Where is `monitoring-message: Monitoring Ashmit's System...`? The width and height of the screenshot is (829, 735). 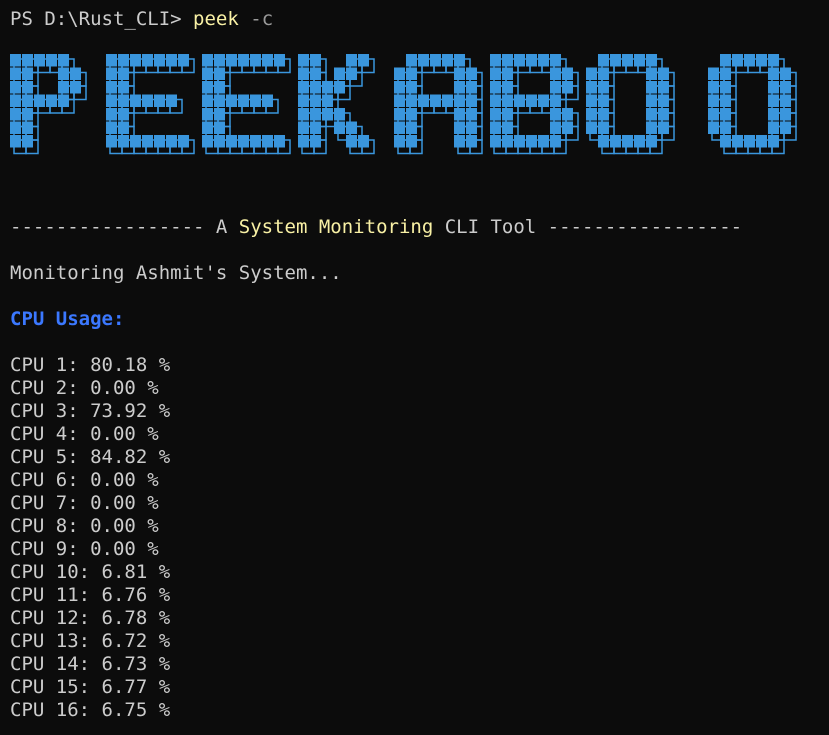 monitoring-message: Monitoring Ashmit's System... is located at coordinates (176, 273).